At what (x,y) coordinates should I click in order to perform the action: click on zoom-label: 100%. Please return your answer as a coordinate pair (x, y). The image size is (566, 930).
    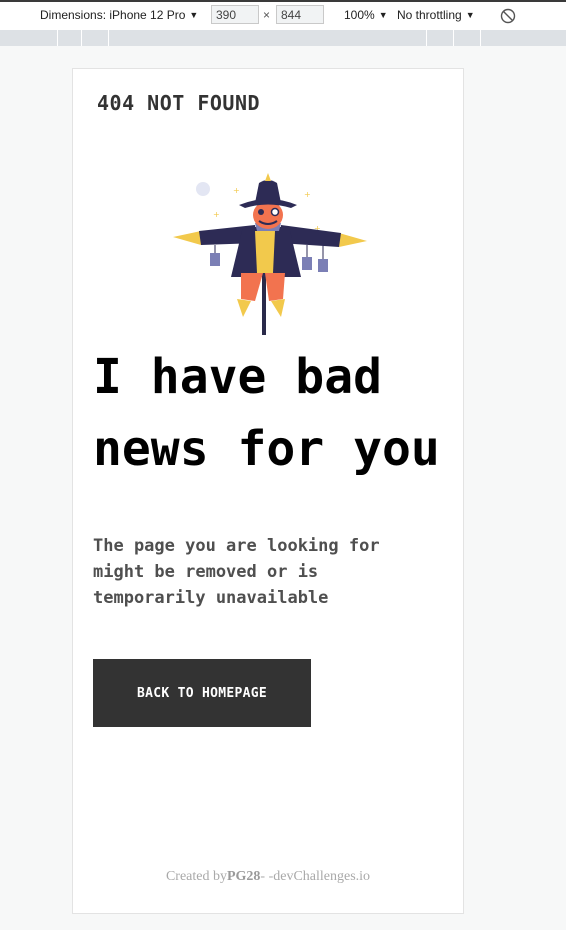
    Looking at the image, I should click on (359, 15).